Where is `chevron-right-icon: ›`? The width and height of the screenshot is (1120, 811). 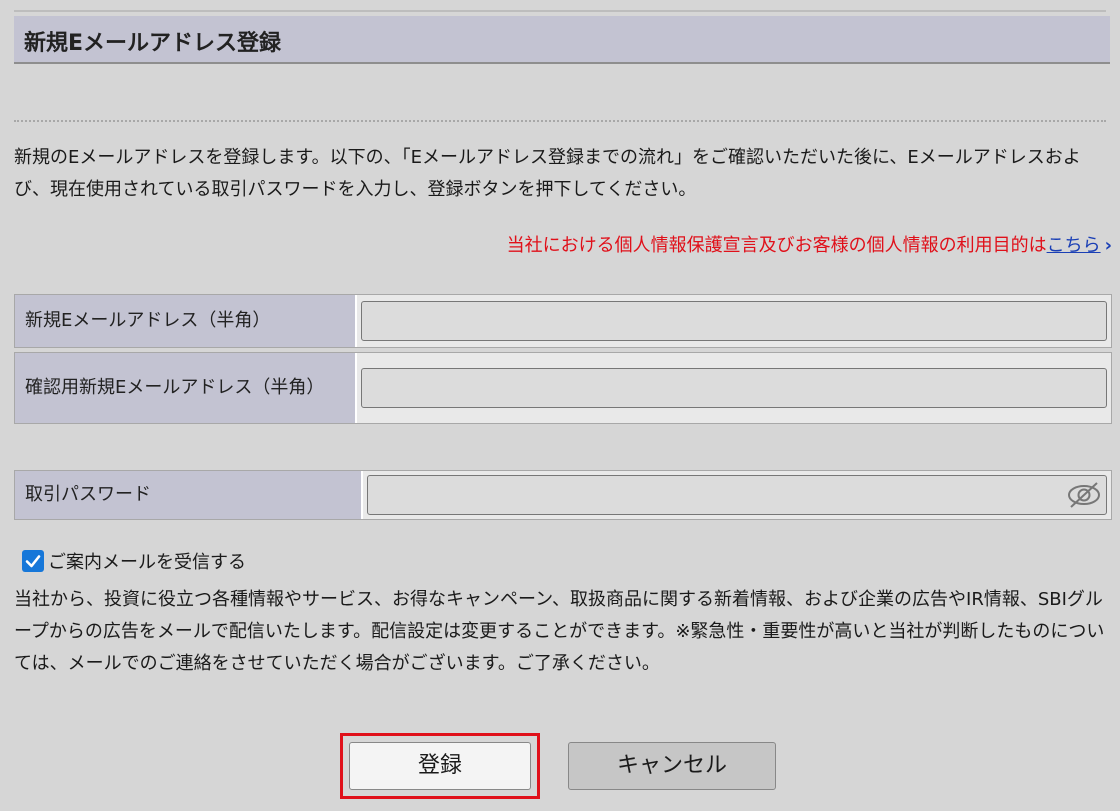 chevron-right-icon: › is located at coordinates (1108, 245).